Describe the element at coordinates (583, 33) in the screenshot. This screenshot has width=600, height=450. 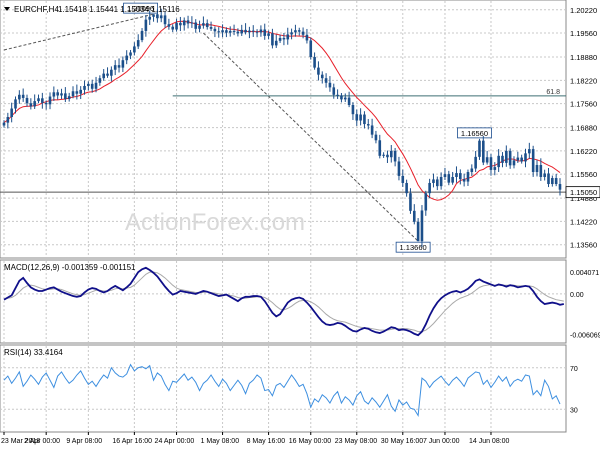
I see `price-tick-label: 1.19560` at that location.